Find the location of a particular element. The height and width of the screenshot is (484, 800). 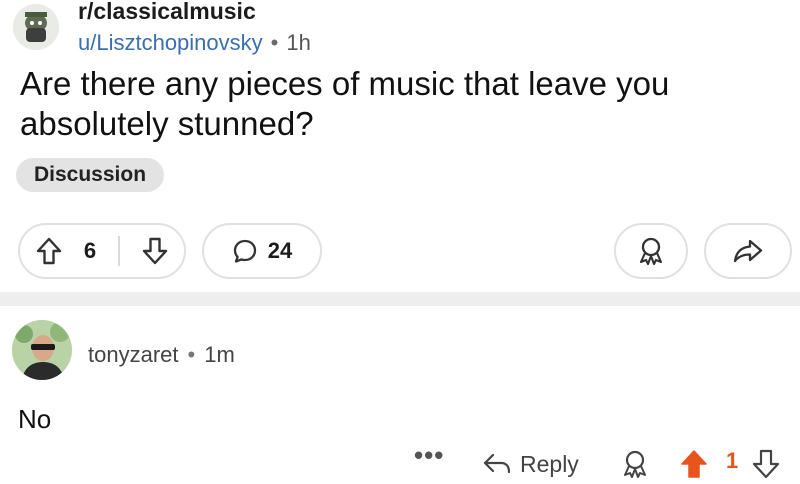

vote-bar: 6 is located at coordinates (102, 251).